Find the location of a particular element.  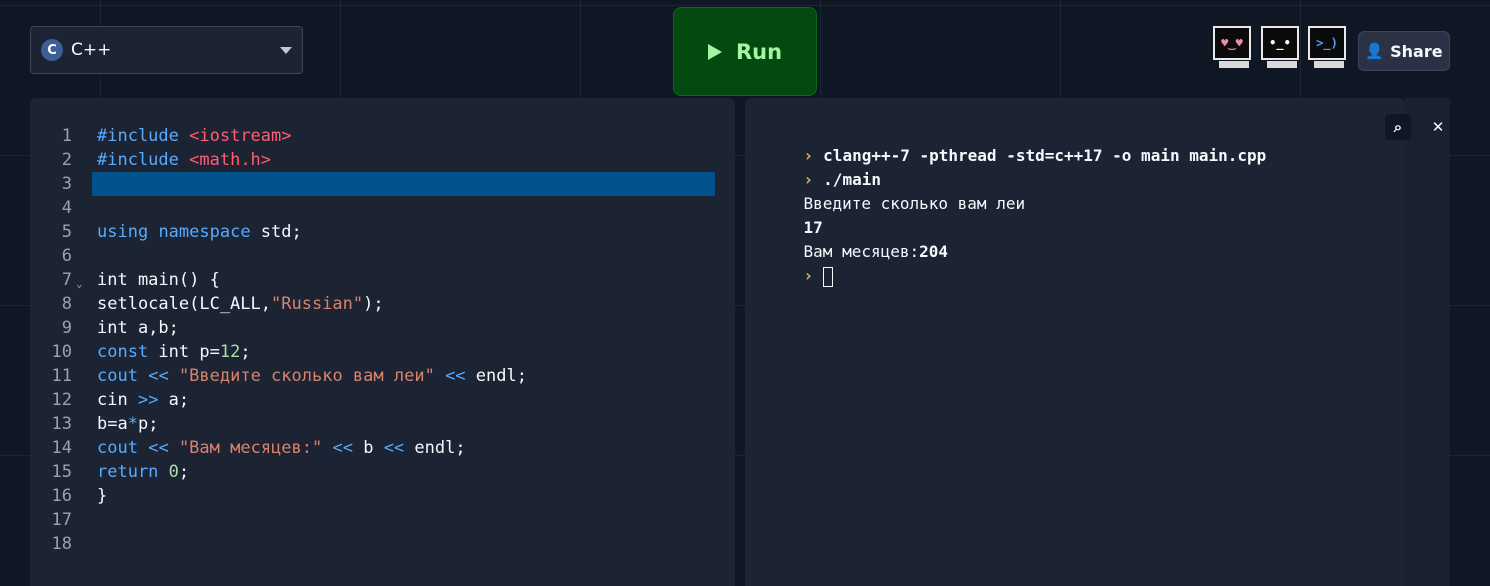

panel-edge is located at coordinates (1427, 342).